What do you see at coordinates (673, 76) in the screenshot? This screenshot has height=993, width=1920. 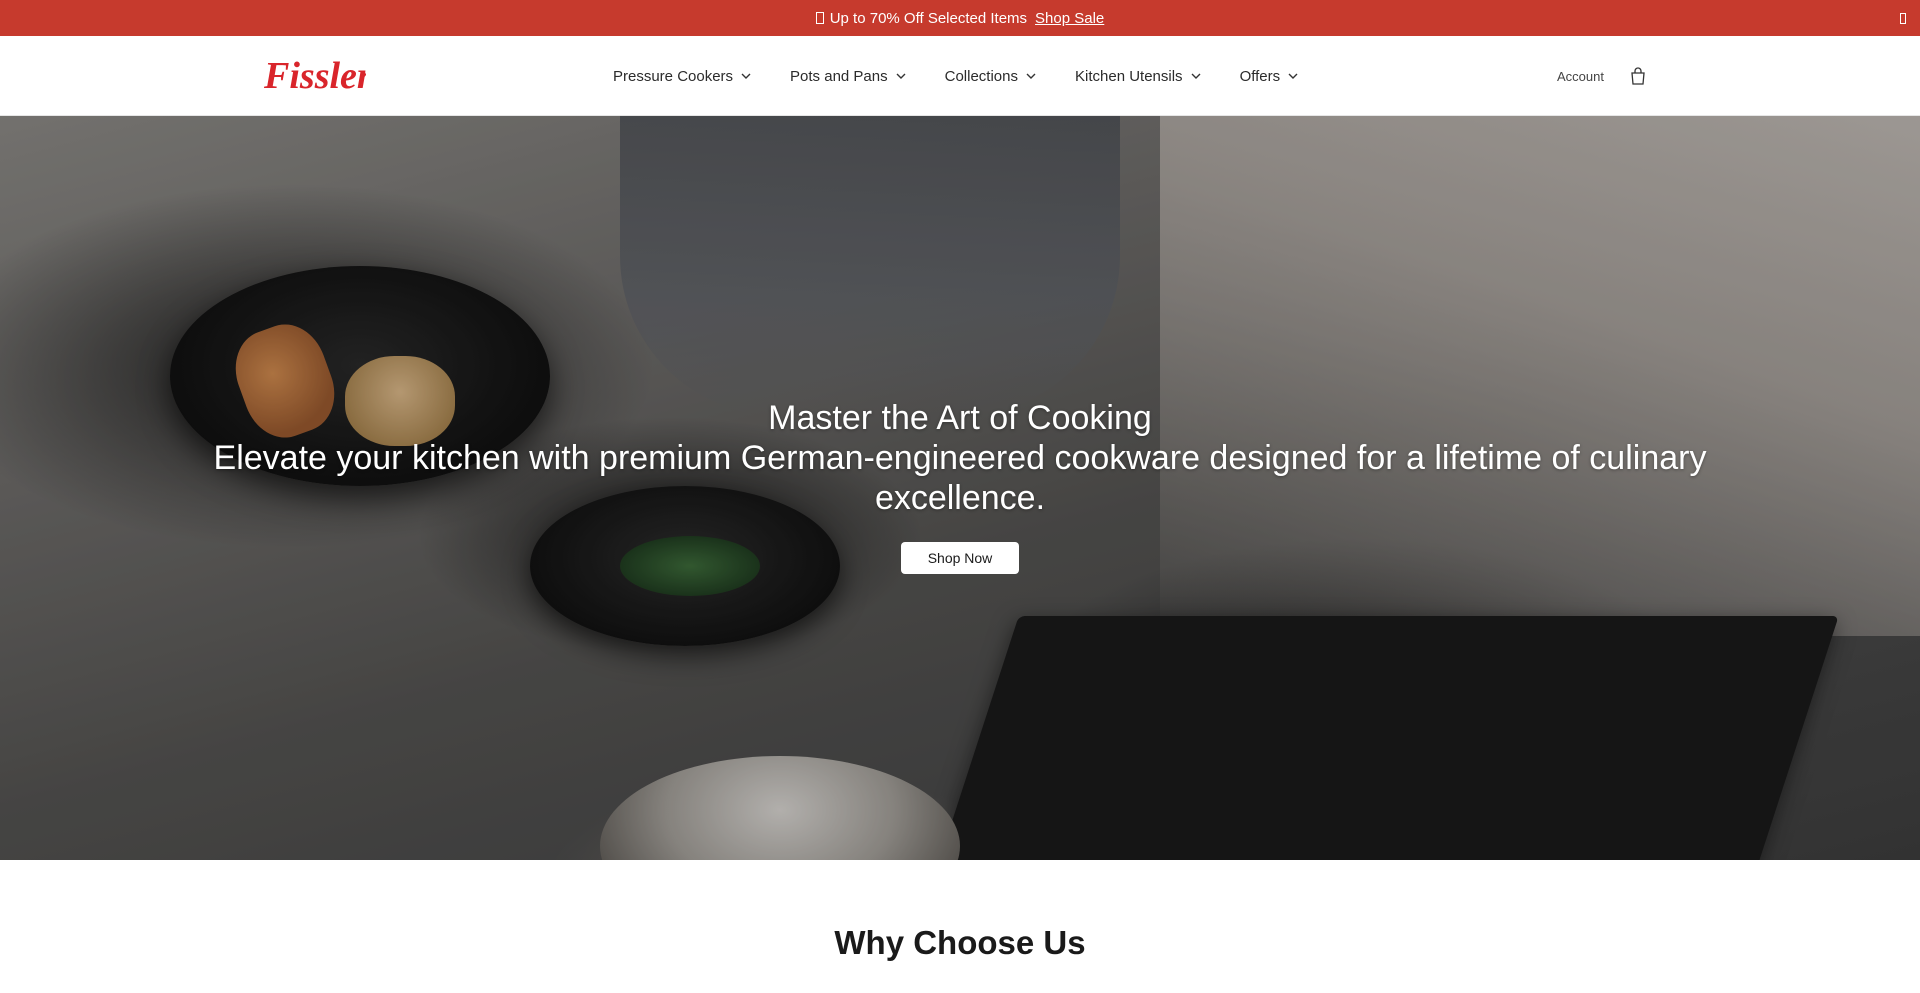 I see `nav-label: Pressure Cookers` at bounding box center [673, 76].